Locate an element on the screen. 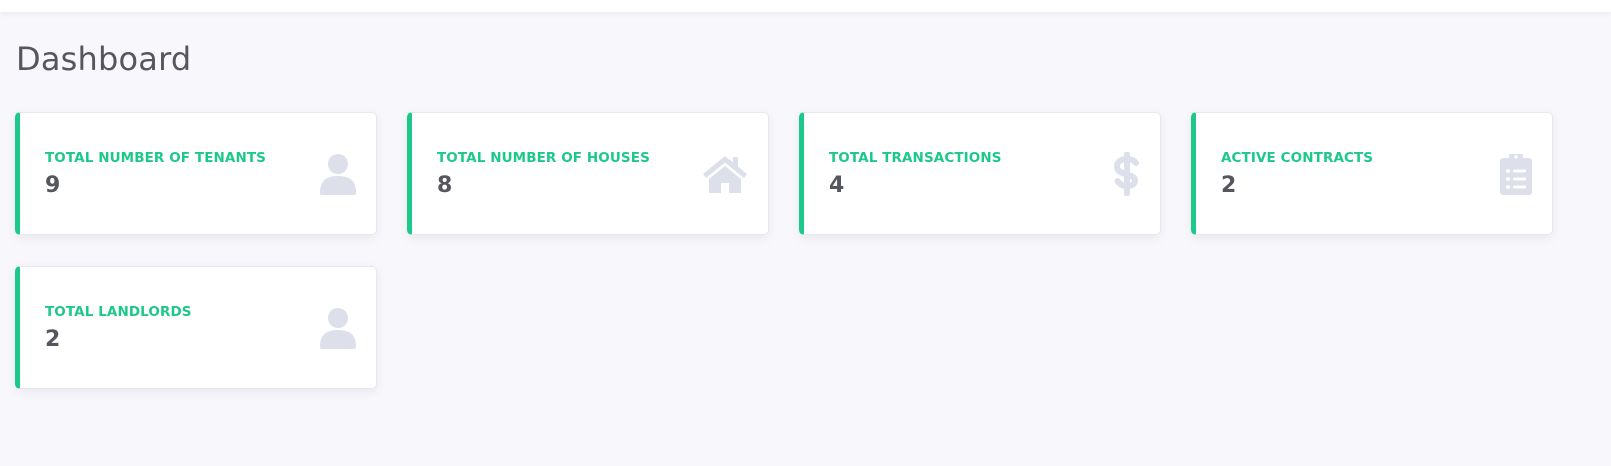 Image resolution: width=1611 pixels, height=466 pixels. stat-card-transactions: TOTAL TRANSACTIONS 4 is located at coordinates (980, 173).